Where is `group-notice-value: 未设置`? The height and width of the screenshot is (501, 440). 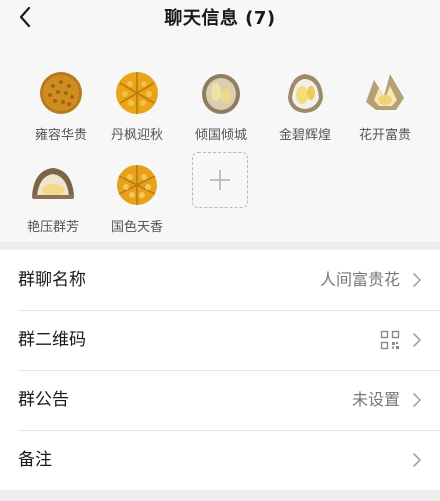
group-notice-value: 未设置 is located at coordinates (375, 399).